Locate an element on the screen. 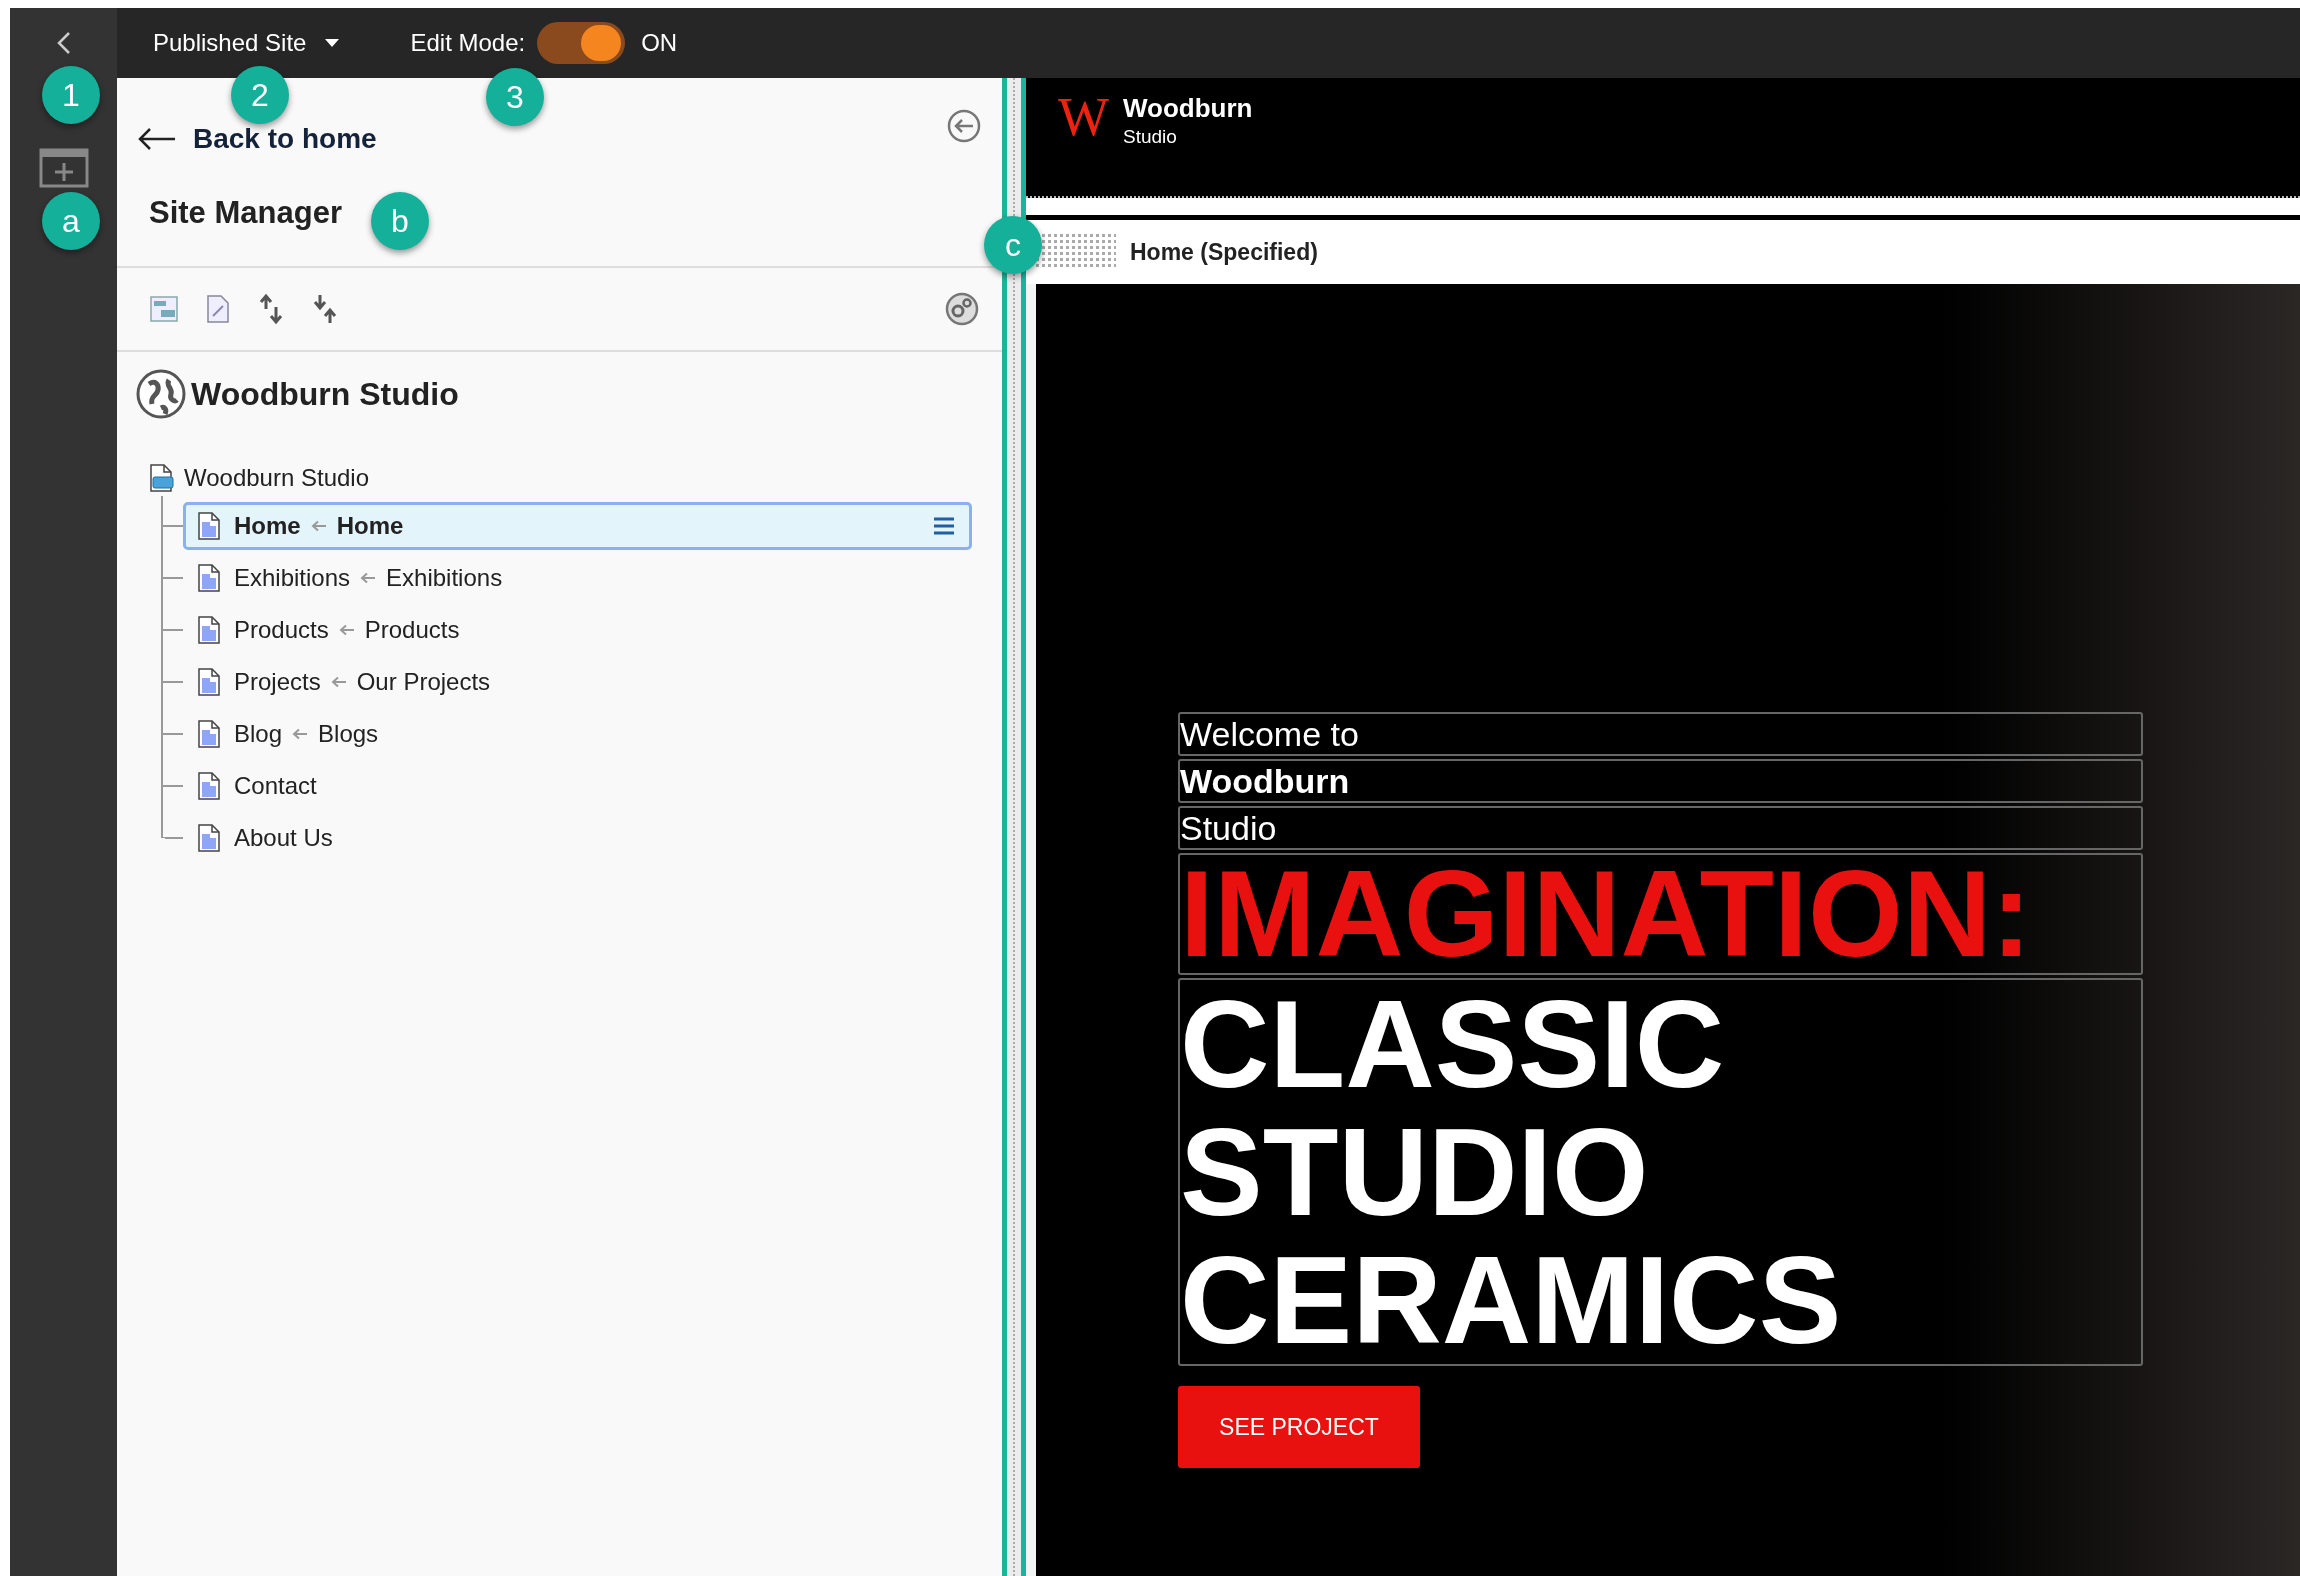 This screenshot has width=2300, height=1576. page-title: Blogs is located at coordinates (348, 734).